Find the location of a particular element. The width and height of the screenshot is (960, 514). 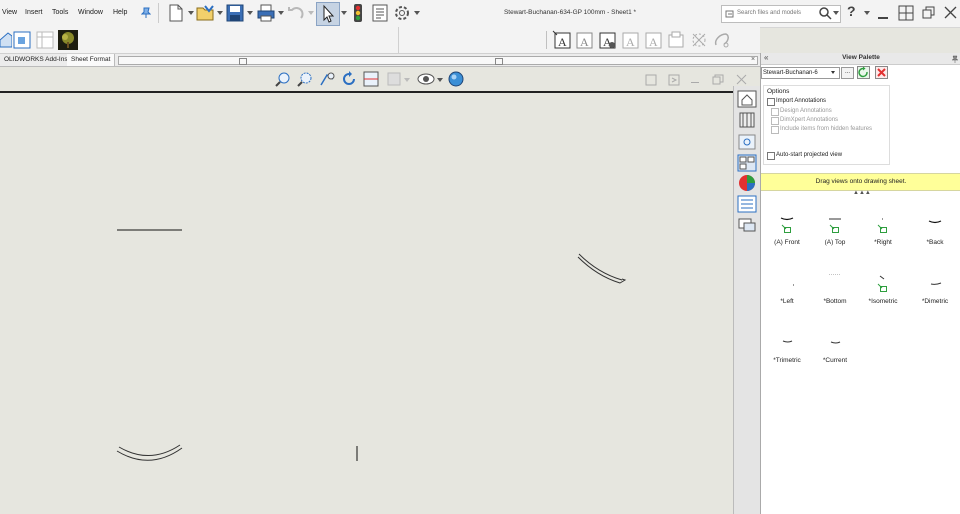

file-properties-icon is located at coordinates (380, 13).